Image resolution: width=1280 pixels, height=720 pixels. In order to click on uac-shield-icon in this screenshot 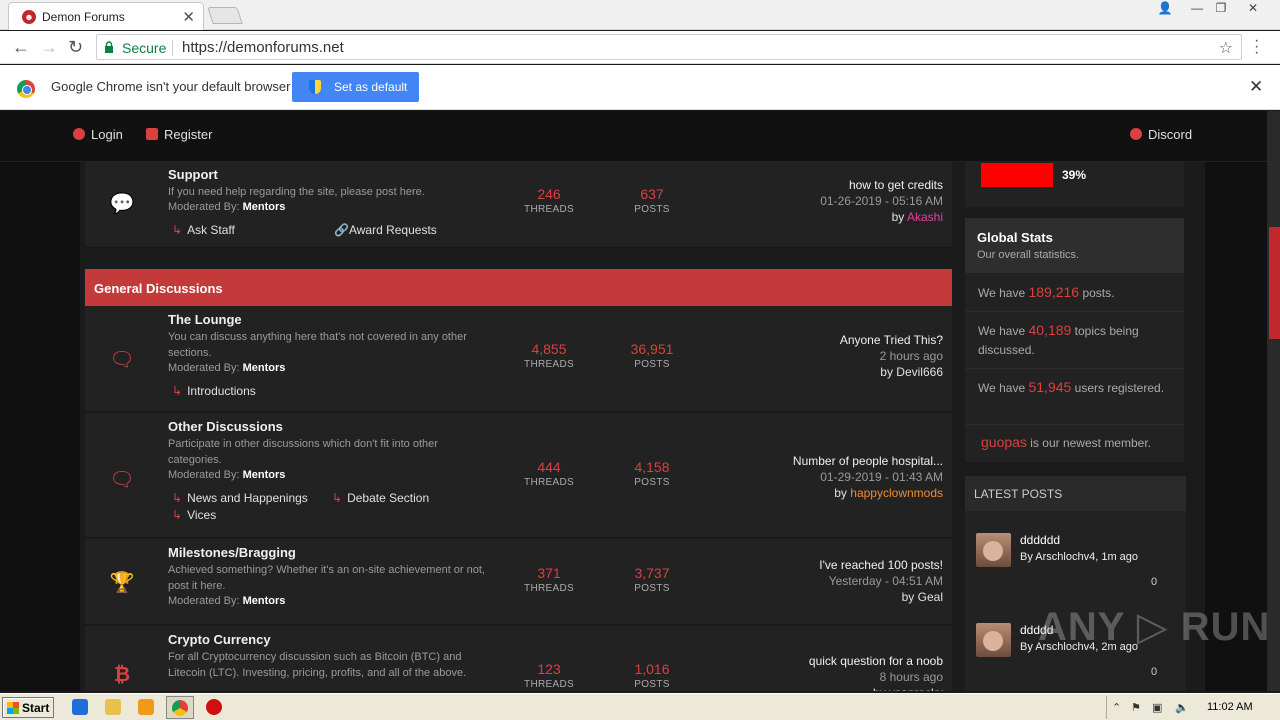, I will do `click(315, 87)`.